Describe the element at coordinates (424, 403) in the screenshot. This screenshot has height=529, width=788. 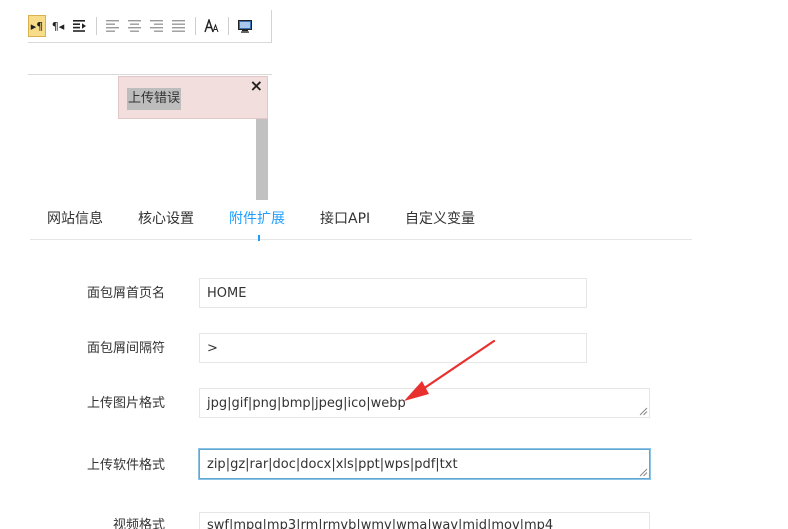
I see `image-formats-textarea: jpg|gif|png|bmp|jpeg|ico|webp` at that location.